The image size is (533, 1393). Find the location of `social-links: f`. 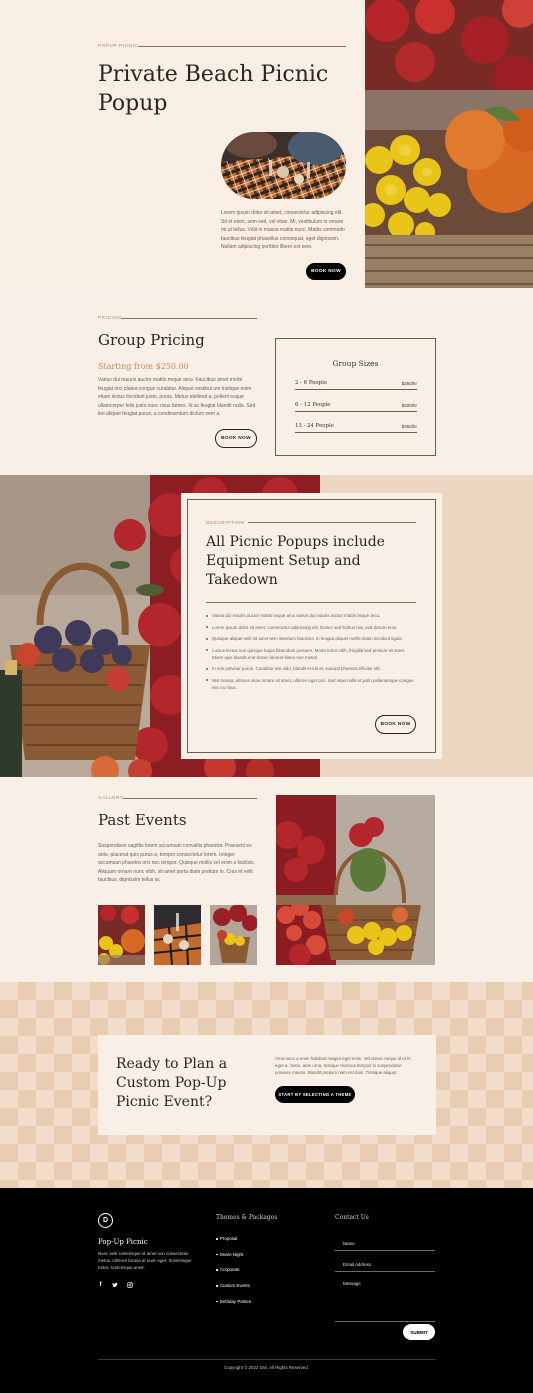

social-links: f is located at coordinates (115, 1285).